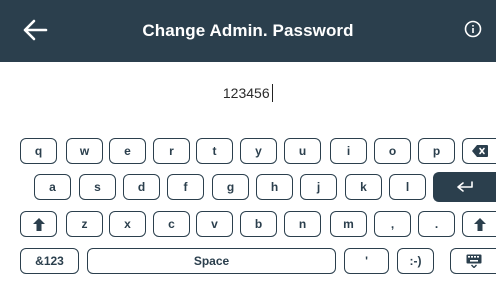 Image resolution: width=496 pixels, height=303 pixels. What do you see at coordinates (363, 187) in the screenshot?
I see `key-k: k` at bounding box center [363, 187].